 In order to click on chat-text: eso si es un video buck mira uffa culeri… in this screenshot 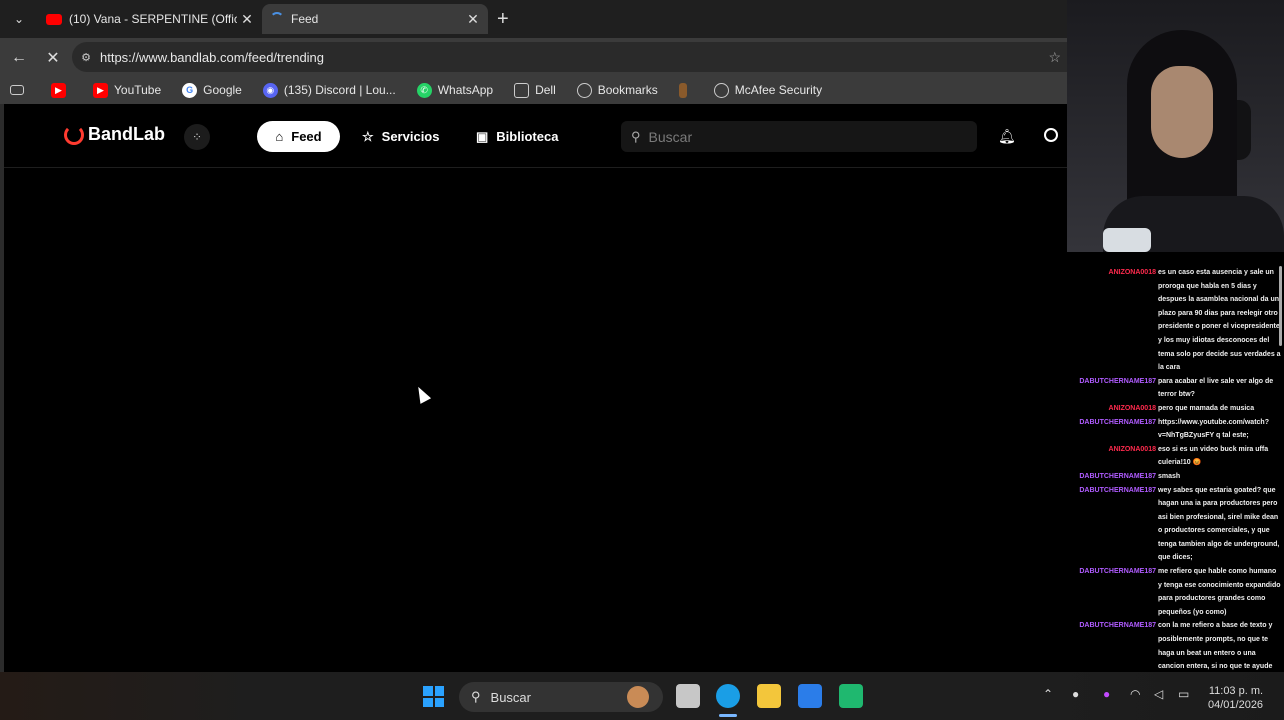, I will do `click(1213, 456)`.